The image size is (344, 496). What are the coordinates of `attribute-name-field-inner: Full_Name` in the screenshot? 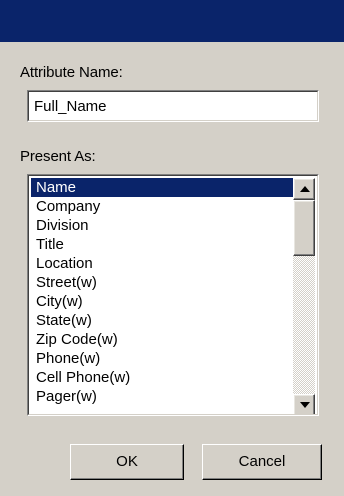 It's located at (173, 106).